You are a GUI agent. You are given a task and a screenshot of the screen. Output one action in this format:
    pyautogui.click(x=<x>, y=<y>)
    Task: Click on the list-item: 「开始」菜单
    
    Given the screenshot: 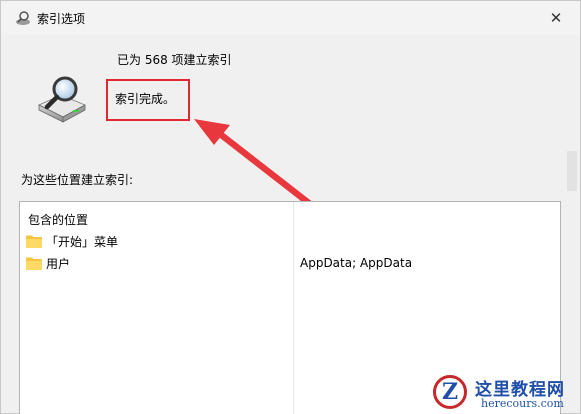 What is the action you would take?
    pyautogui.click(x=72, y=241)
    